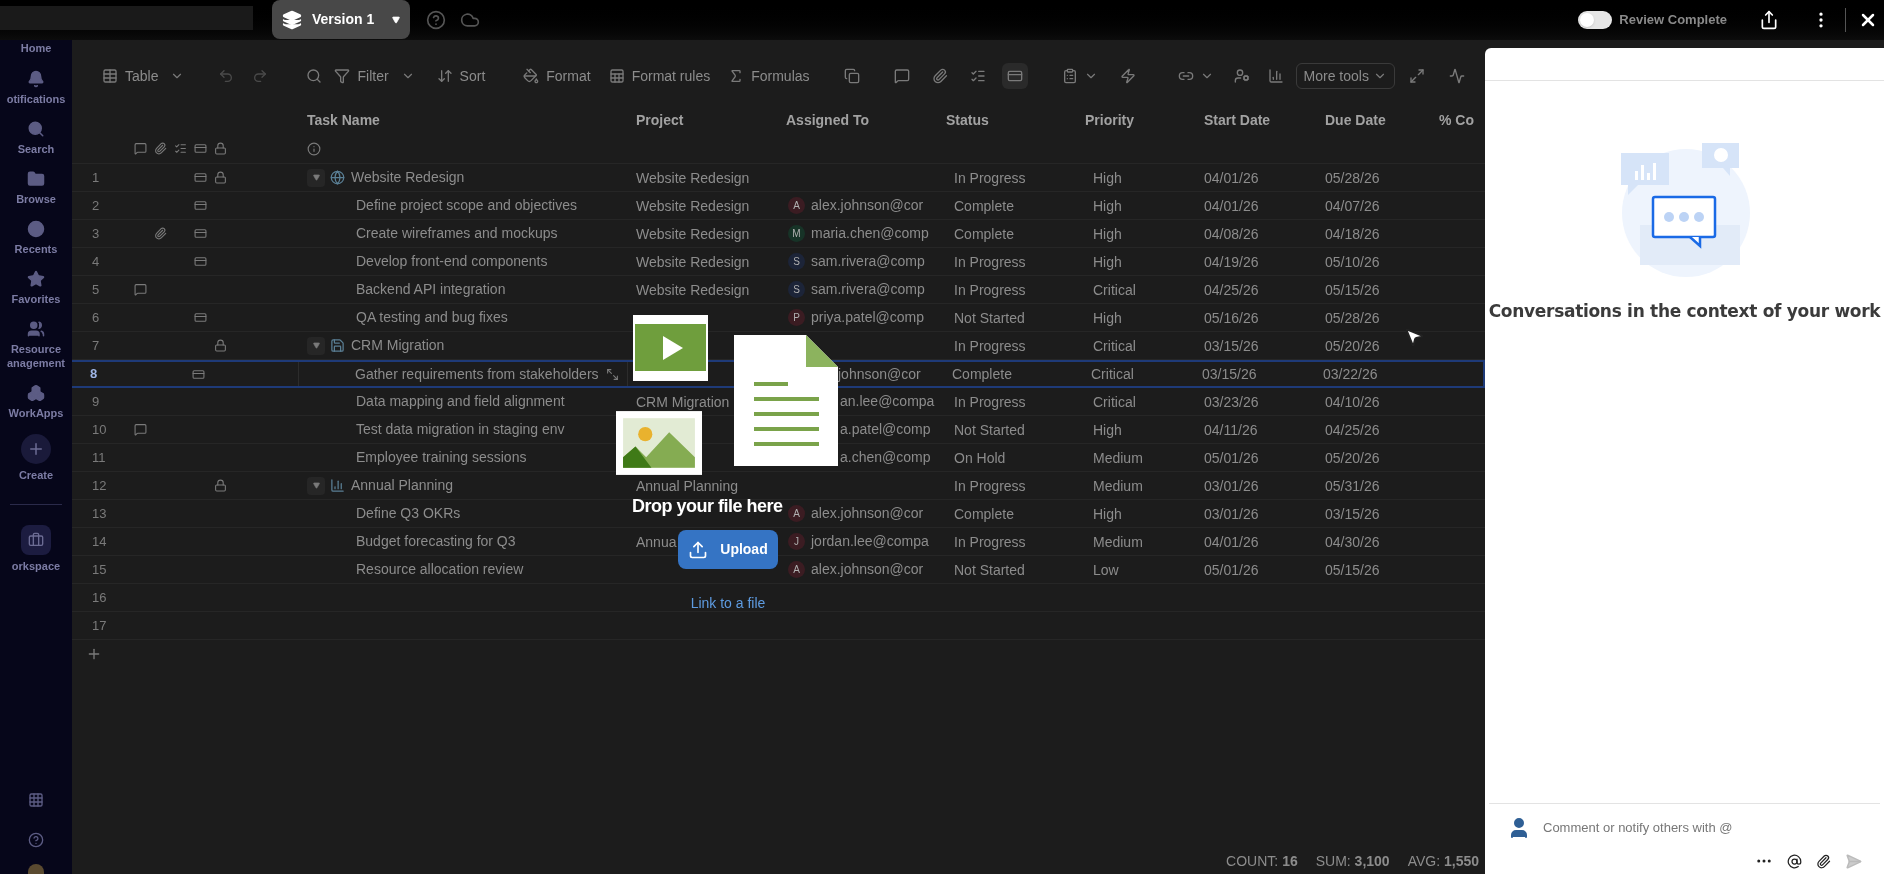  I want to click on apps-grid-icon, so click(36, 800).